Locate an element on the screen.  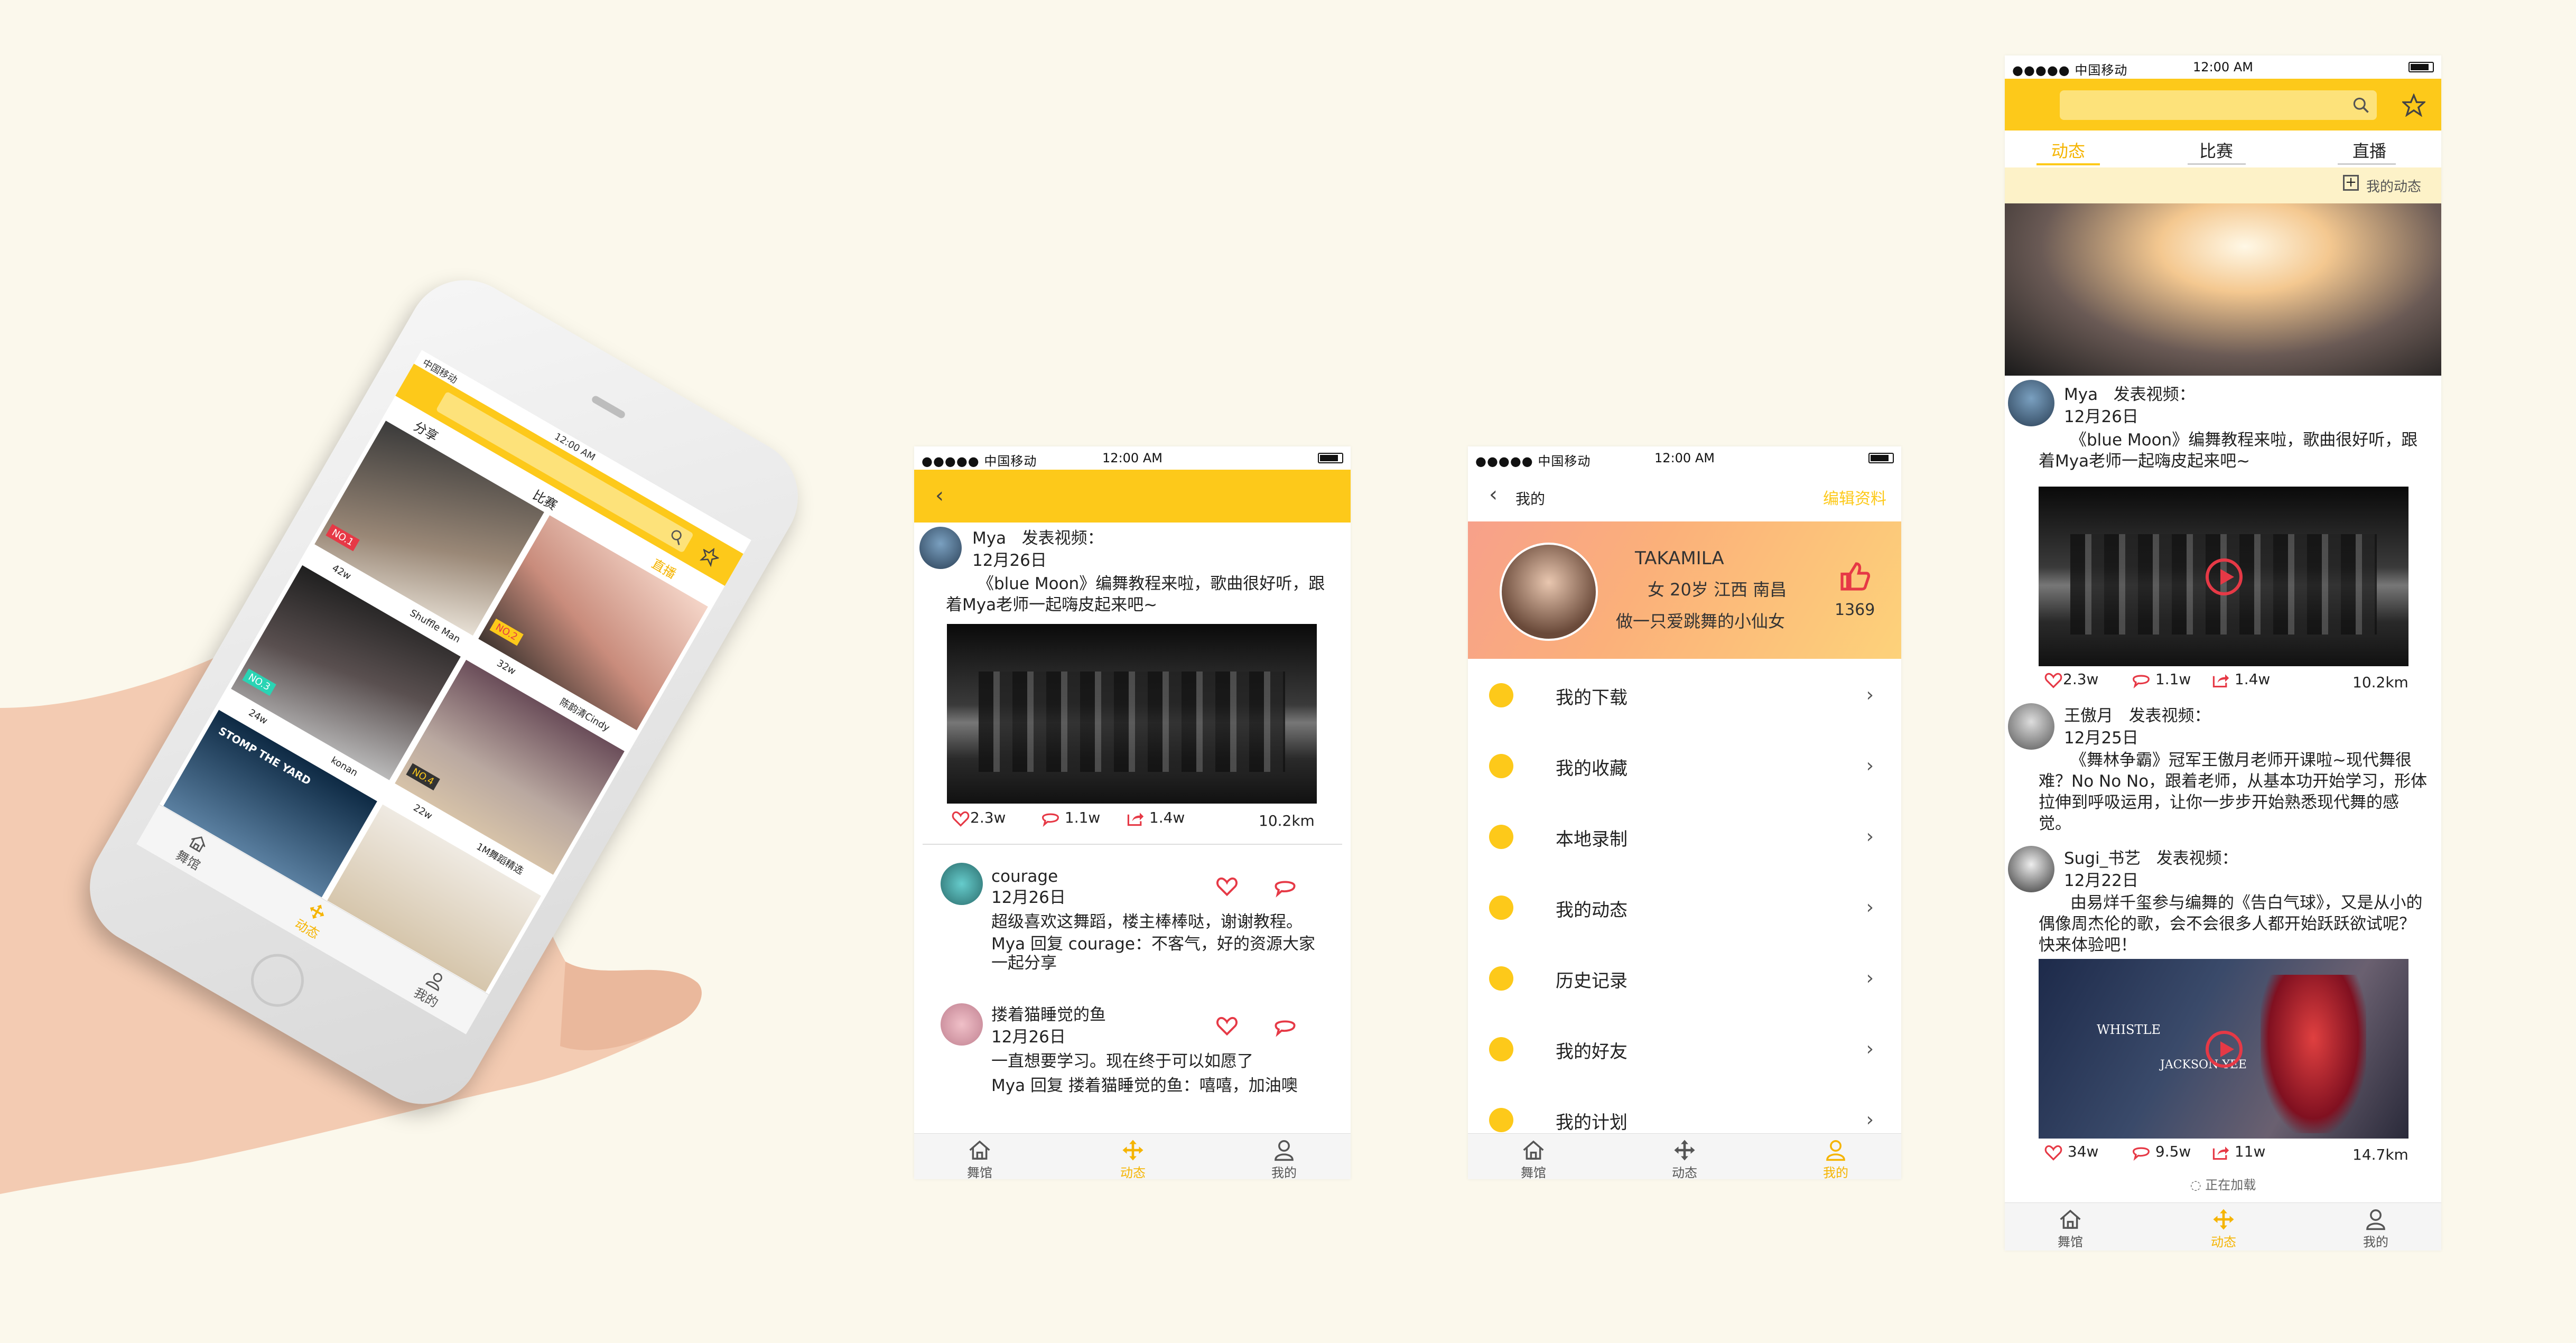
loading-spinner-icon: ◌ is located at coordinates (2195, 1185).